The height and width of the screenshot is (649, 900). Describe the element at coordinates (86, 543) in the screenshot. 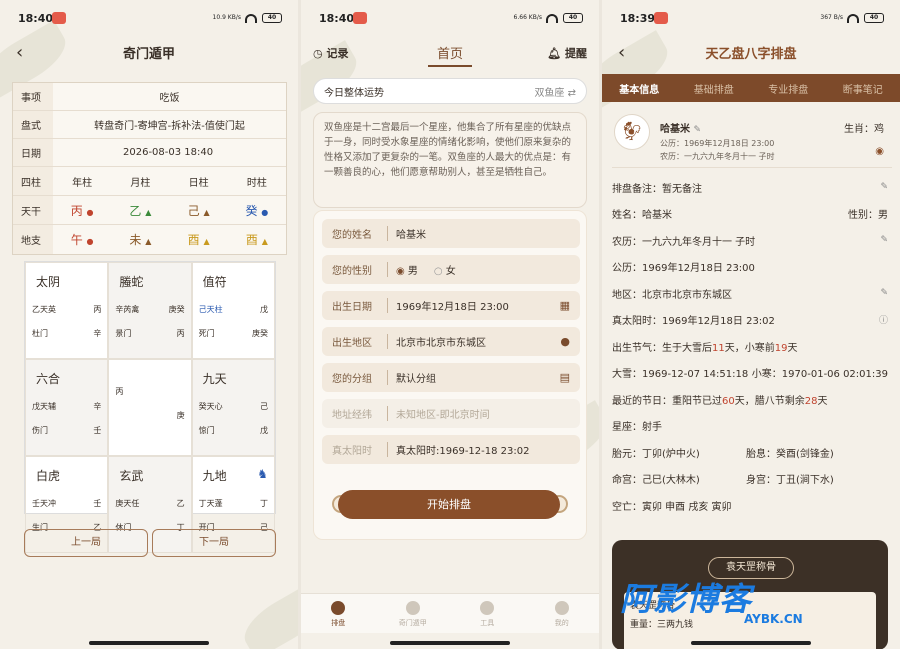

I see `prev-button: 上一局` at that location.